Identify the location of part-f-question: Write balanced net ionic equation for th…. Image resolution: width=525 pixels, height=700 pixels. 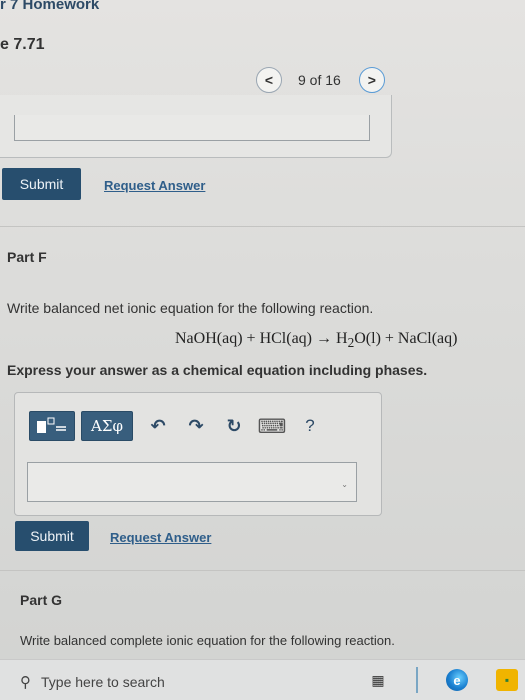
(190, 308).